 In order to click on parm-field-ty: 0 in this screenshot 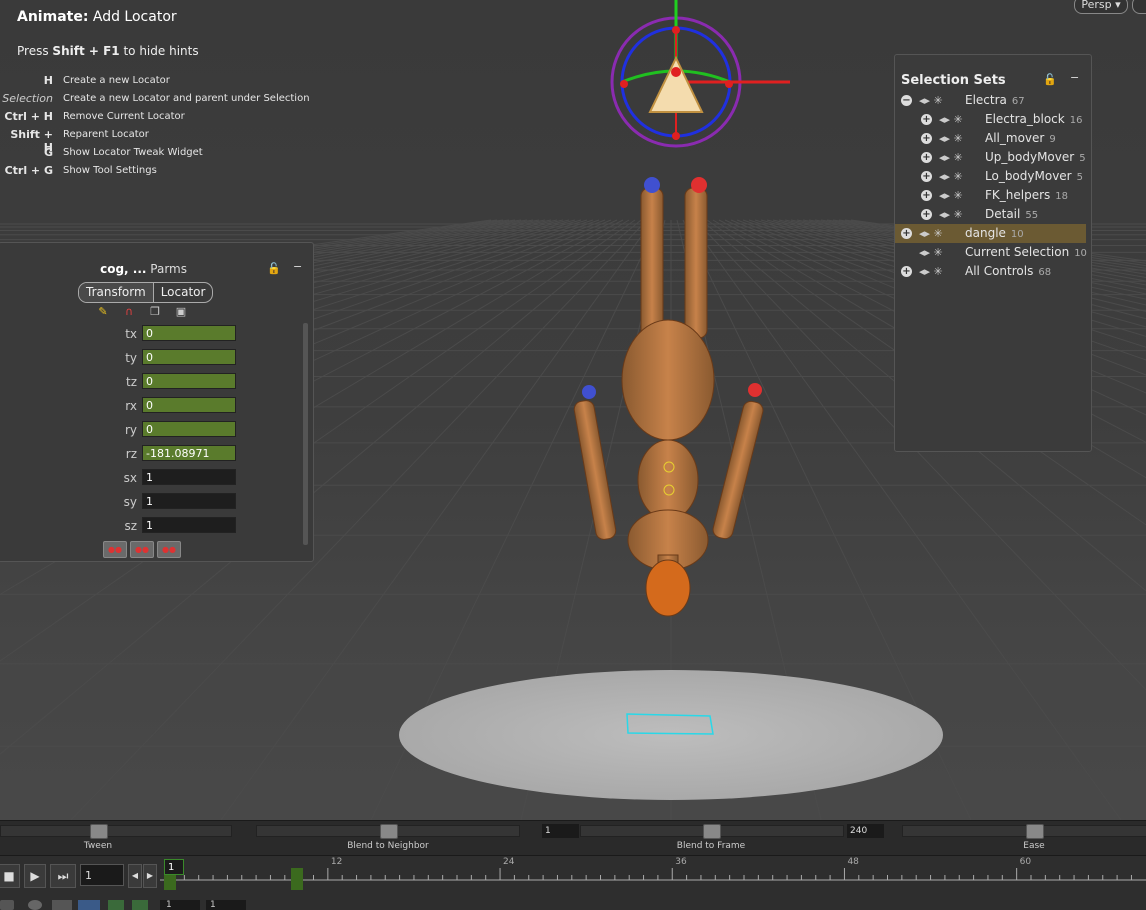, I will do `click(189, 357)`.